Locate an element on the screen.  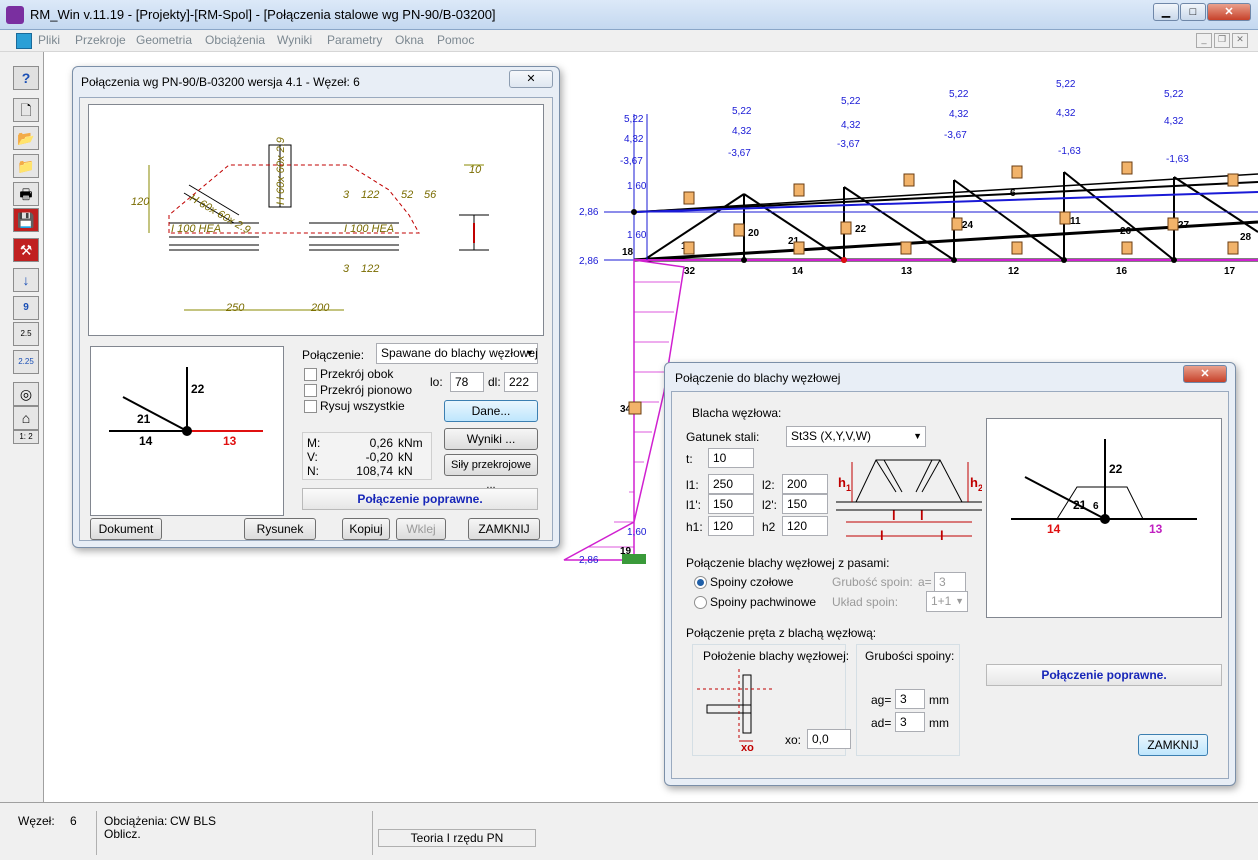
menu-parametry: Parametry is located at coordinates (354, 40).